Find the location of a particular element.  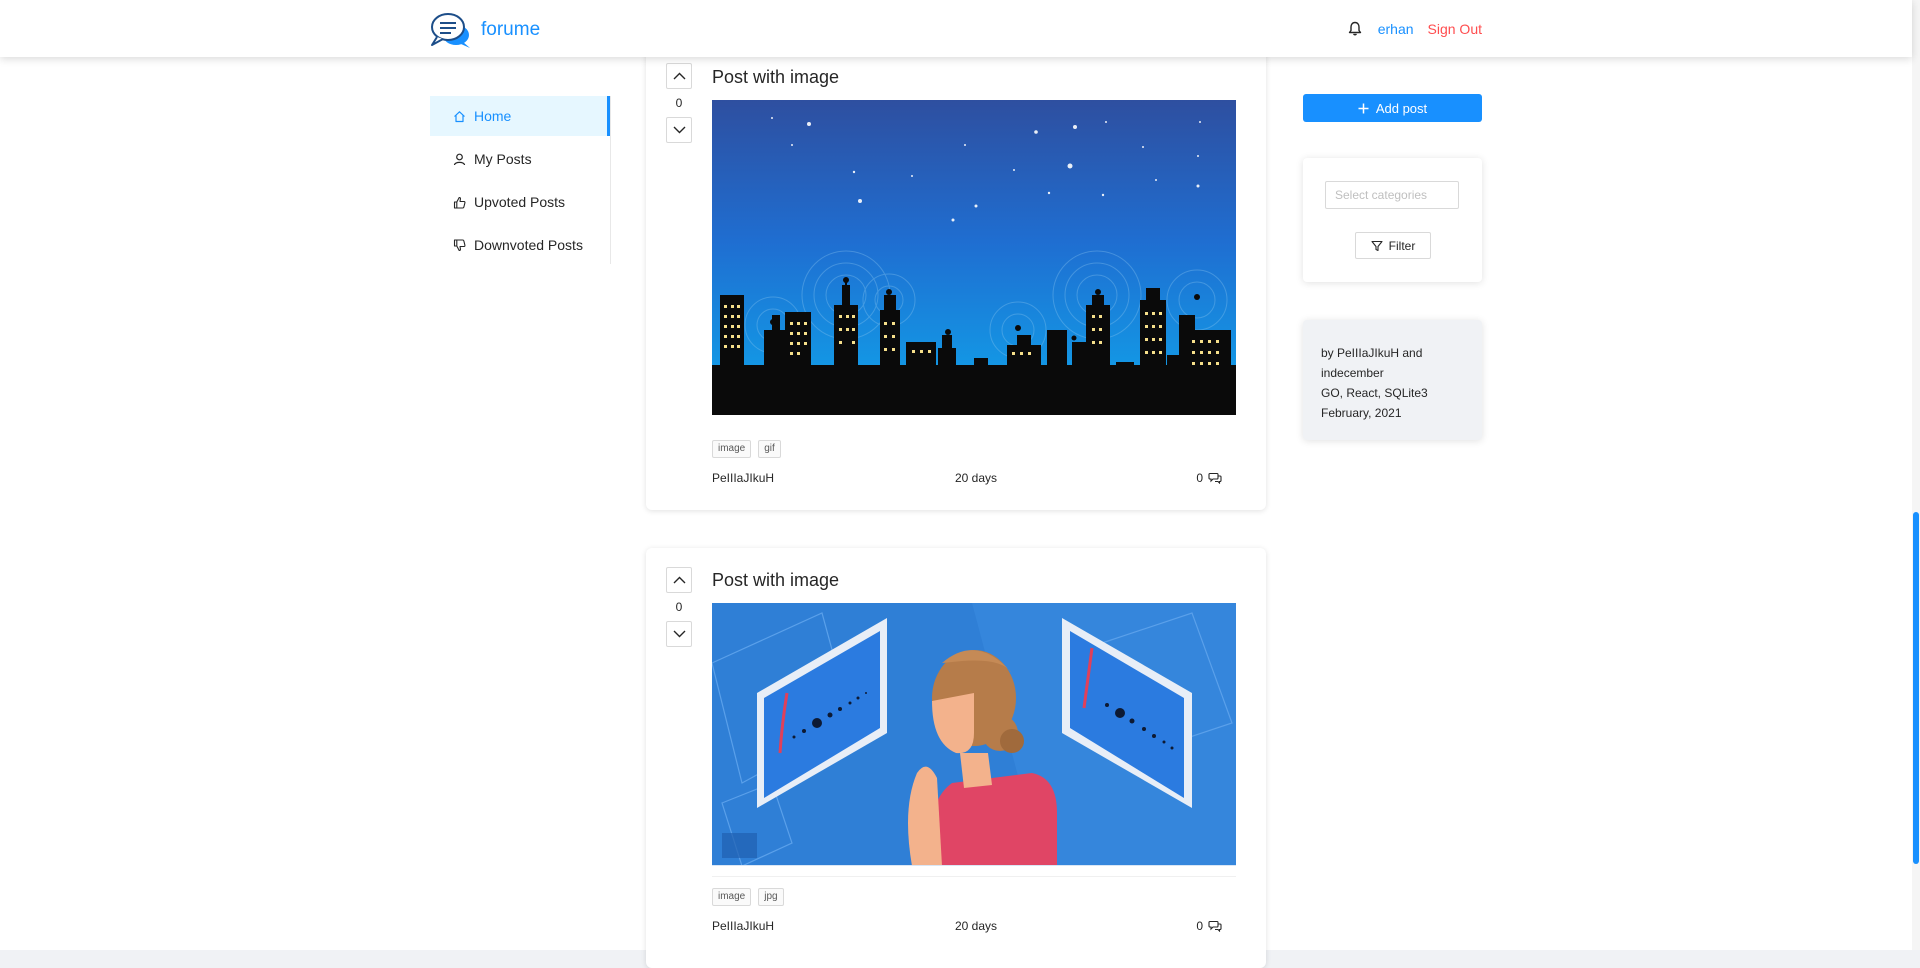

sidebar-item-upvoted-posts: Upvoted Posts is located at coordinates (520, 202).